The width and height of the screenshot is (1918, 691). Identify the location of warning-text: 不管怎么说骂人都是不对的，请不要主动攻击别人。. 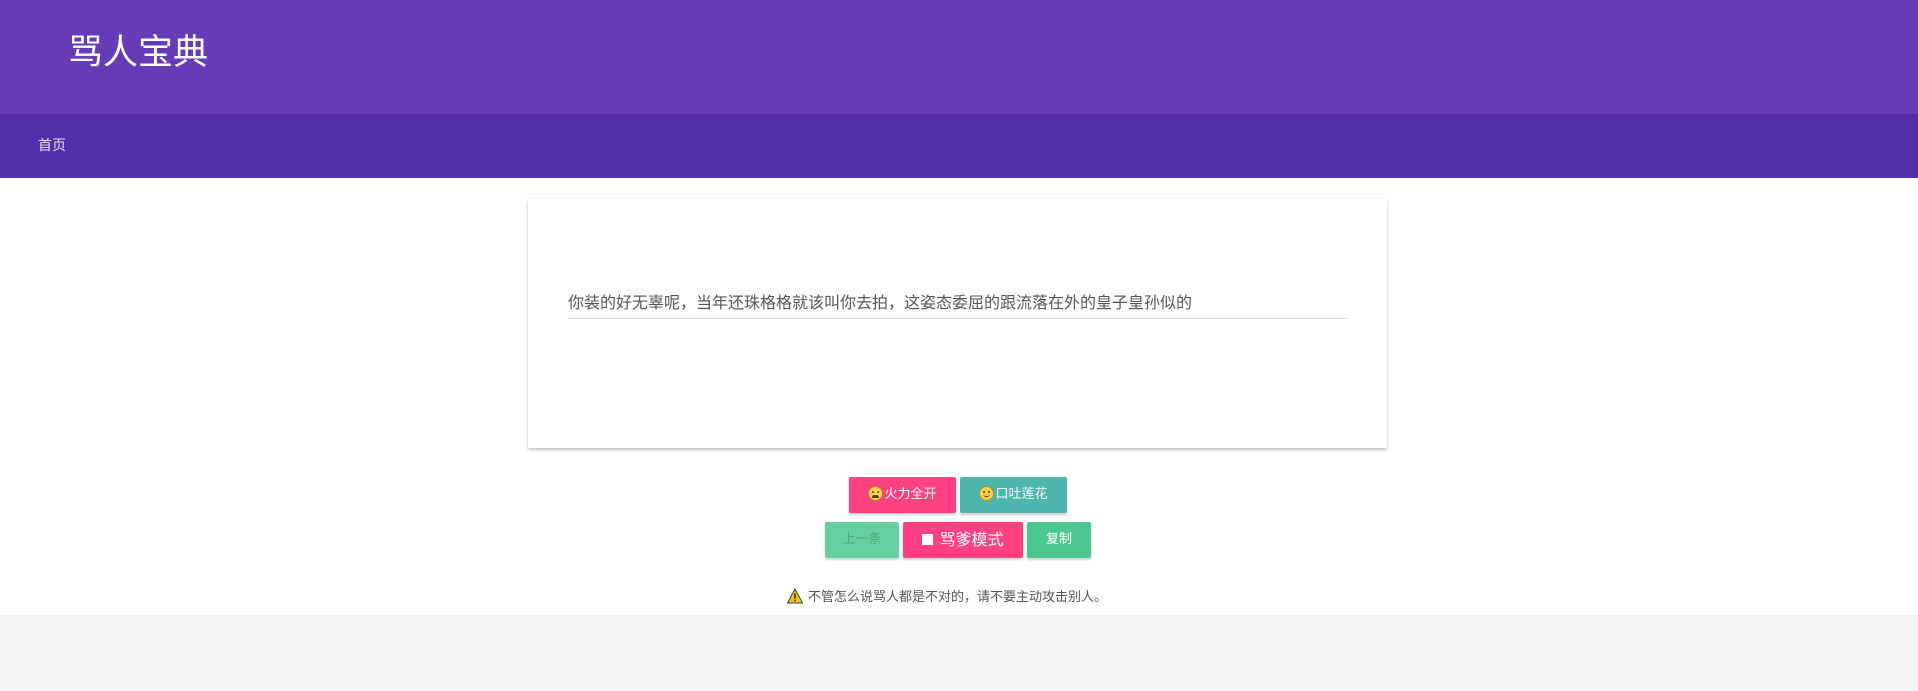
(958, 597).